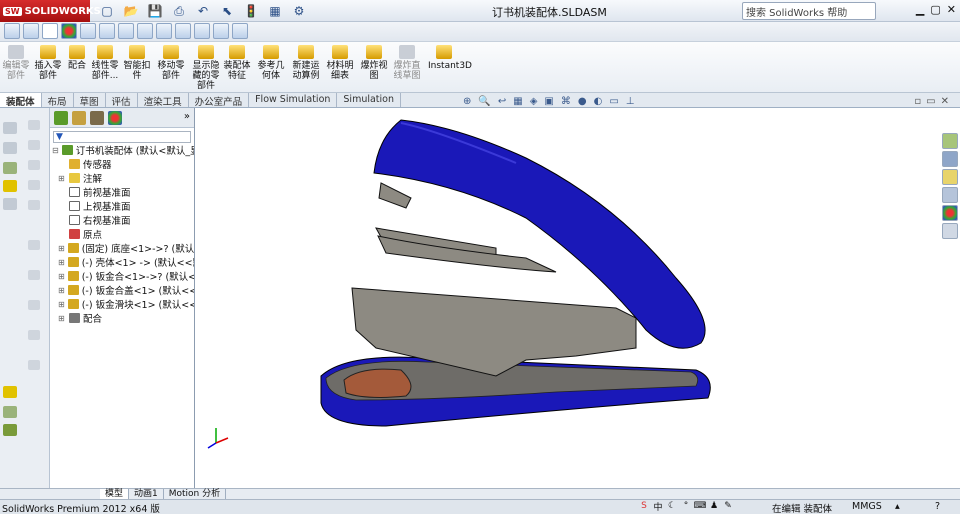 This screenshot has width=960, height=515. I want to click on tree-item: ⊞ (-) 钣金合<1>->? (默认<<默, so click(122, 276).